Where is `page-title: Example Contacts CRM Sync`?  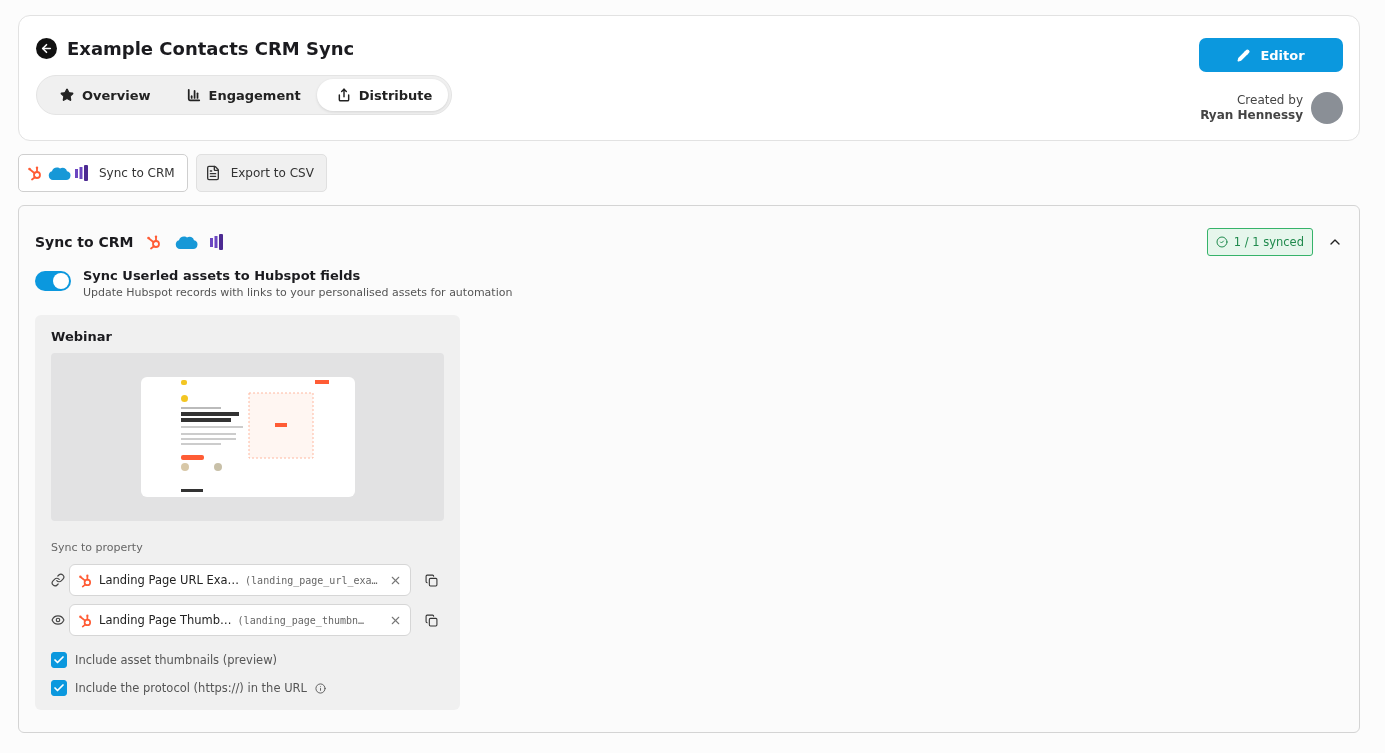 page-title: Example Contacts CRM Sync is located at coordinates (211, 48).